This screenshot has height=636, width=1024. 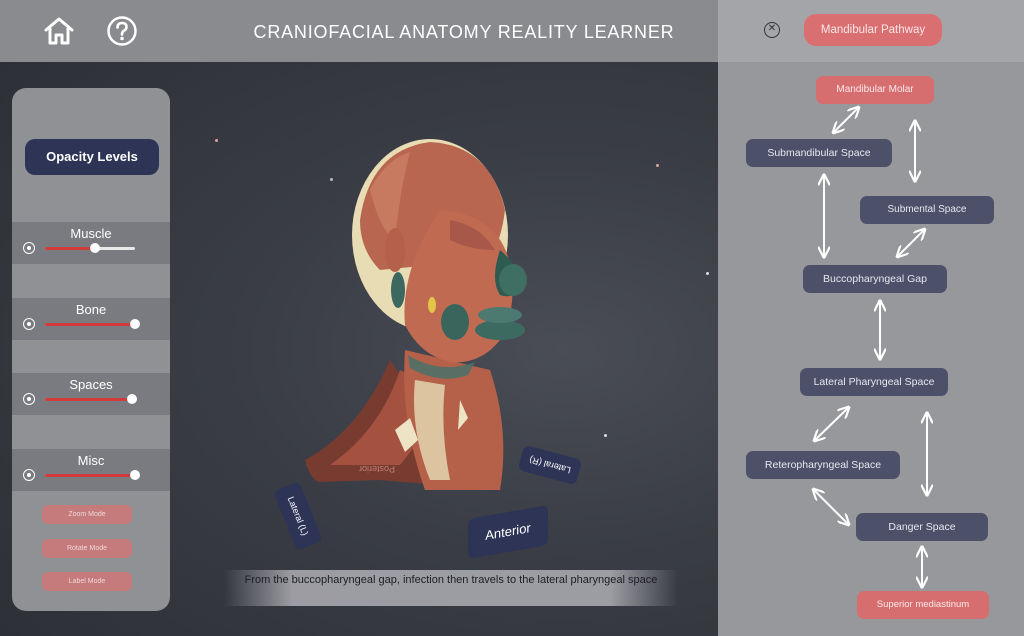 What do you see at coordinates (823, 465) in the screenshot?
I see `node-retropharyngeal-space: Reteropharyngeal Space` at bounding box center [823, 465].